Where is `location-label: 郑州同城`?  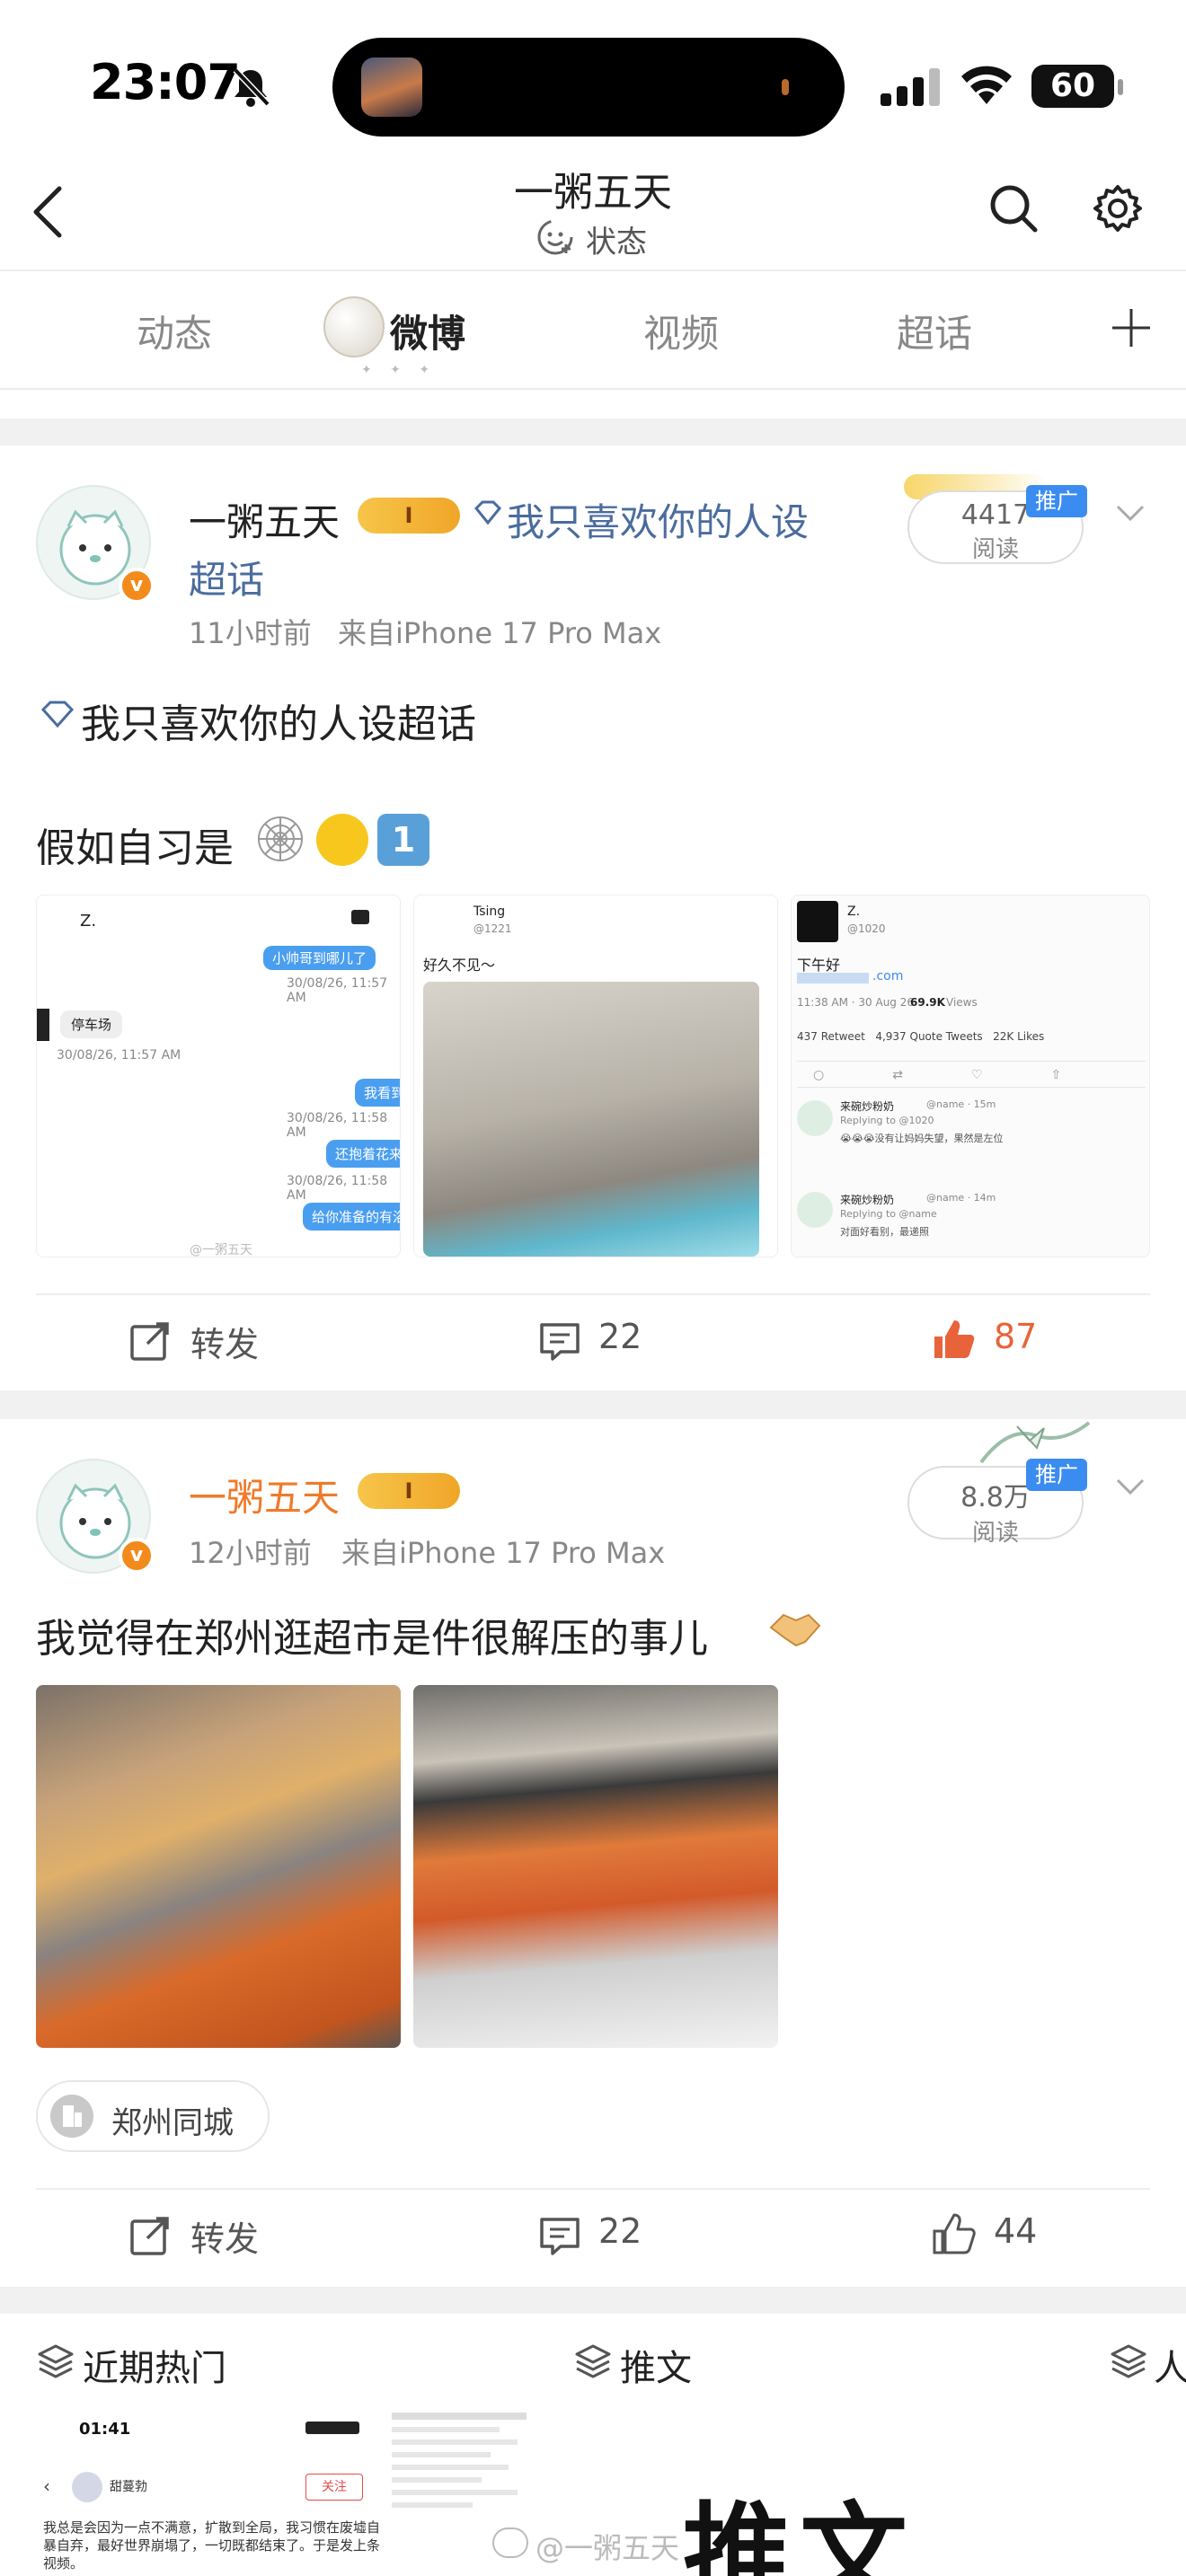 location-label: 郑州同城 is located at coordinates (172, 2123).